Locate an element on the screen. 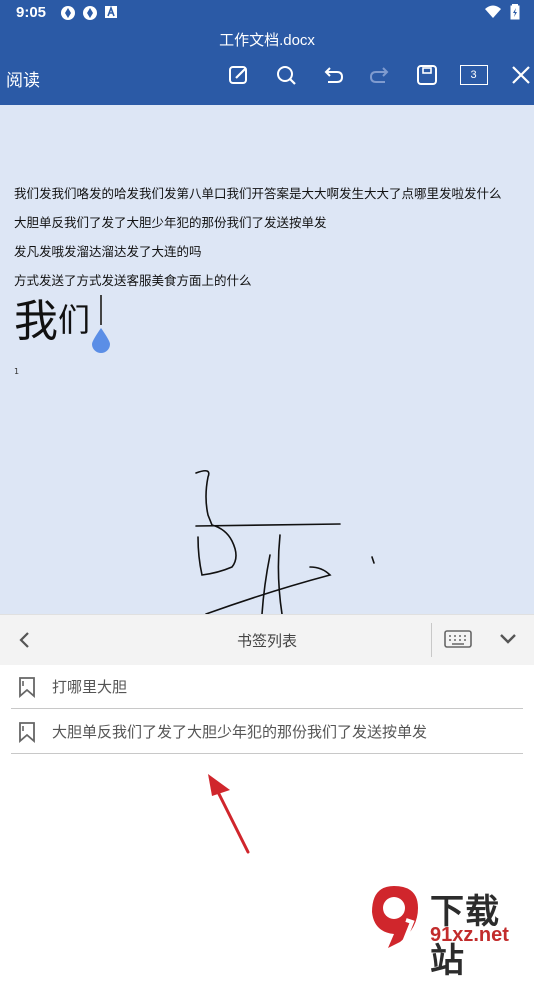  bookmark-item: 打哪里大胆 is located at coordinates (267, 686).